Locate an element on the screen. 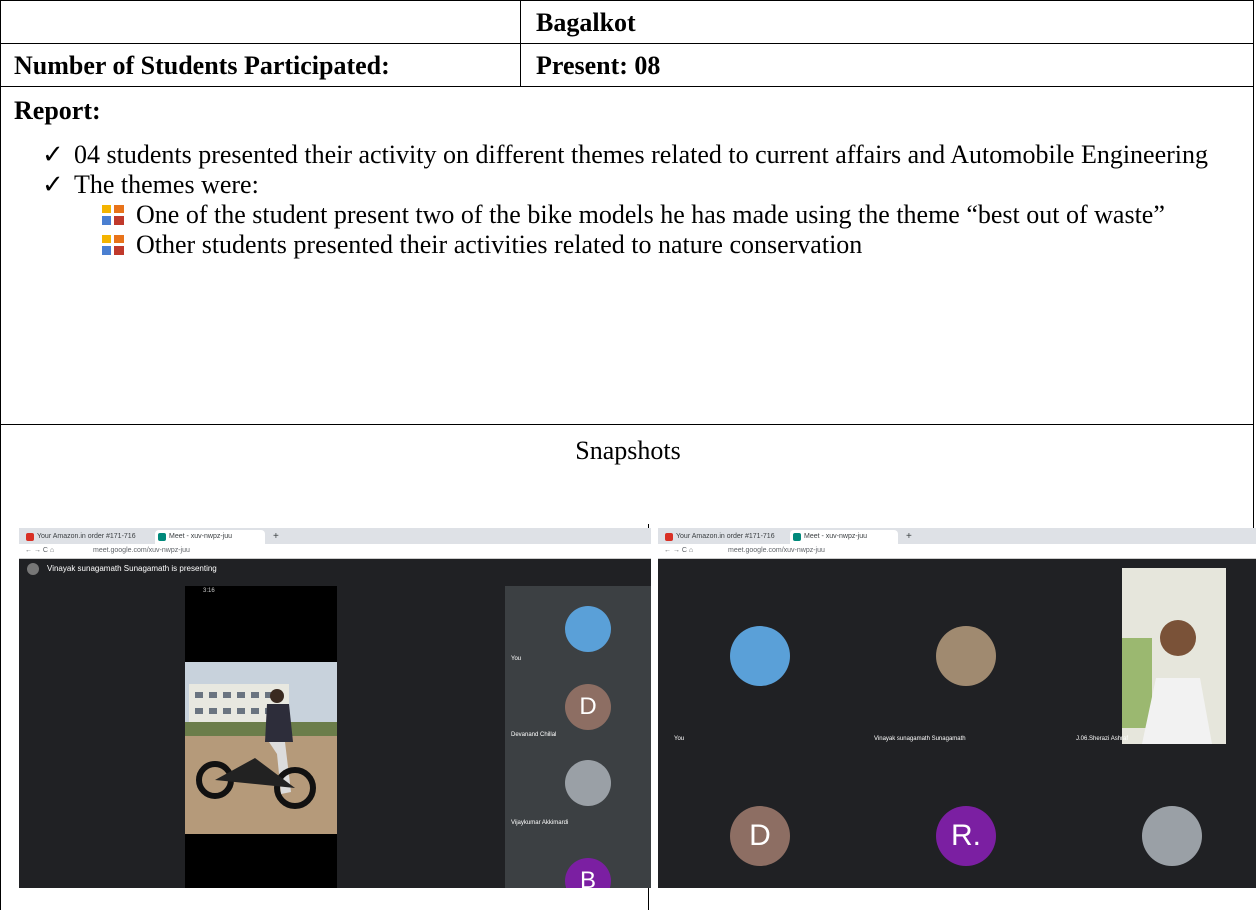  video-person is located at coordinates (1174, 656).